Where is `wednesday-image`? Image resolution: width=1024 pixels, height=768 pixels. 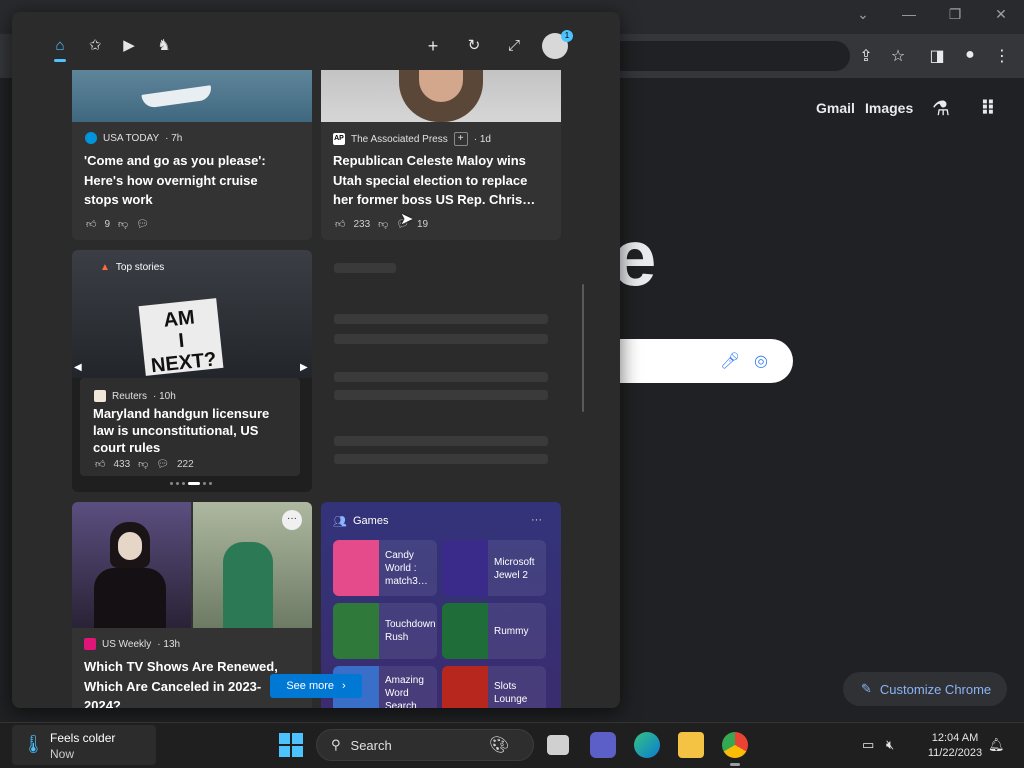
wednesday-image is located at coordinates (131, 565).